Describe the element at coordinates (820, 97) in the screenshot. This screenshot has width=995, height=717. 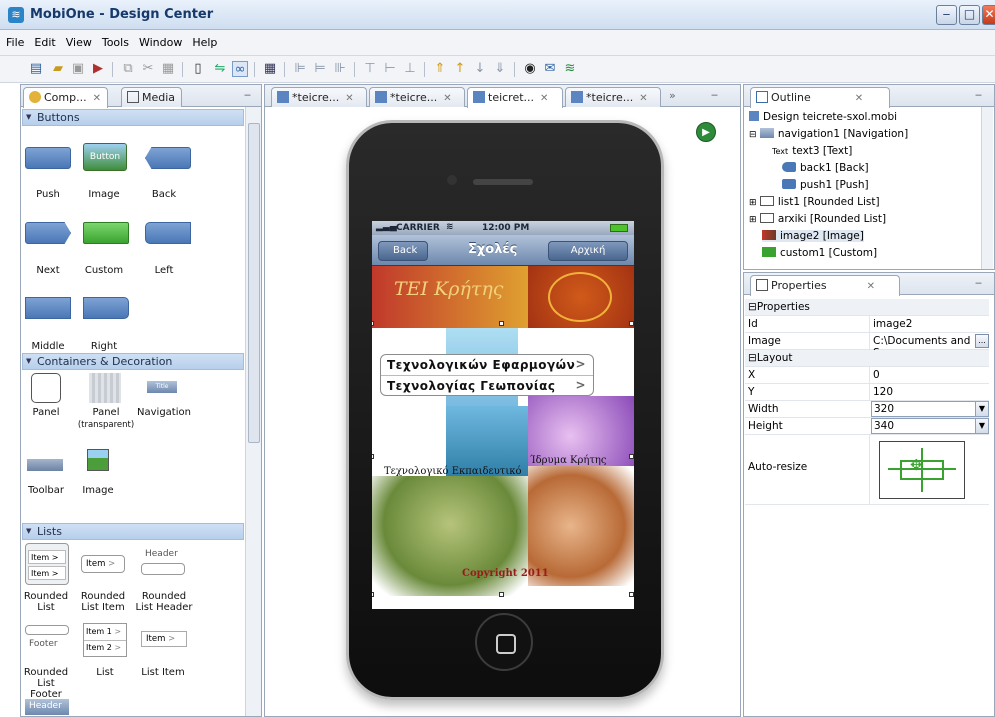
I see `tab-outline: Outline ✕` at that location.